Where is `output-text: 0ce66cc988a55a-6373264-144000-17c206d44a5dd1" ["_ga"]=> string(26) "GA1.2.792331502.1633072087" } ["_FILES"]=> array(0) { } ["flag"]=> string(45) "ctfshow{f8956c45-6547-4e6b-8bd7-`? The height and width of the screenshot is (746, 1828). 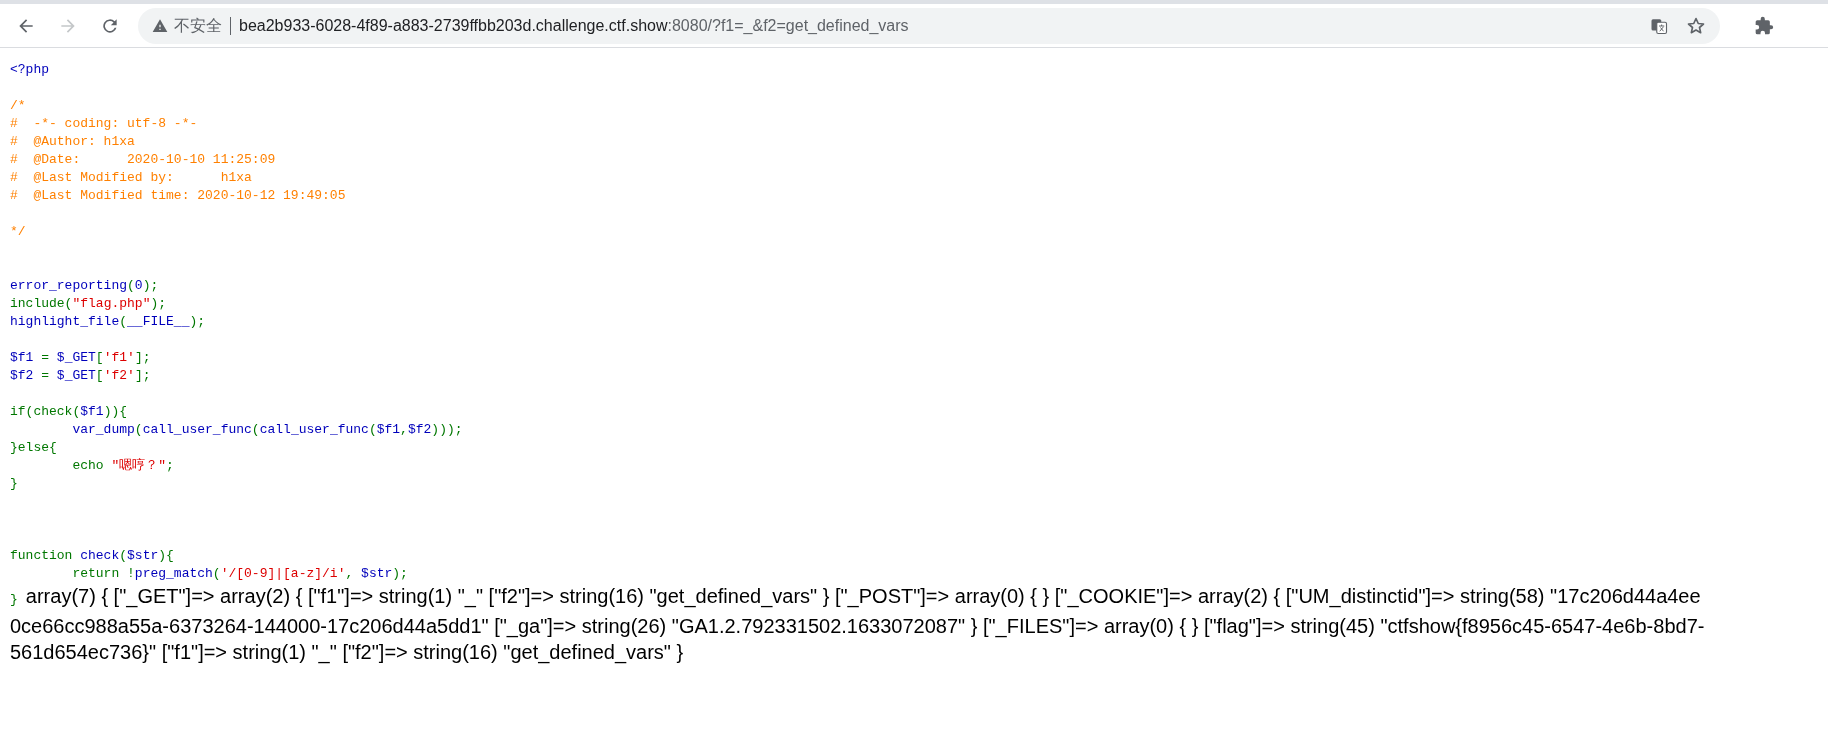
output-text: 0ce66cc988a55a-6373264-144000-17c206d44a5dd1" ["_ga"]=> string(26) "GA1.2.792331502.1633072087" } ["_FILES"]=> array(0) { } ["flag"]=> string(45) "ctfshow{f8956c45-6547-4e6b-8bd7- is located at coordinates (857, 626).